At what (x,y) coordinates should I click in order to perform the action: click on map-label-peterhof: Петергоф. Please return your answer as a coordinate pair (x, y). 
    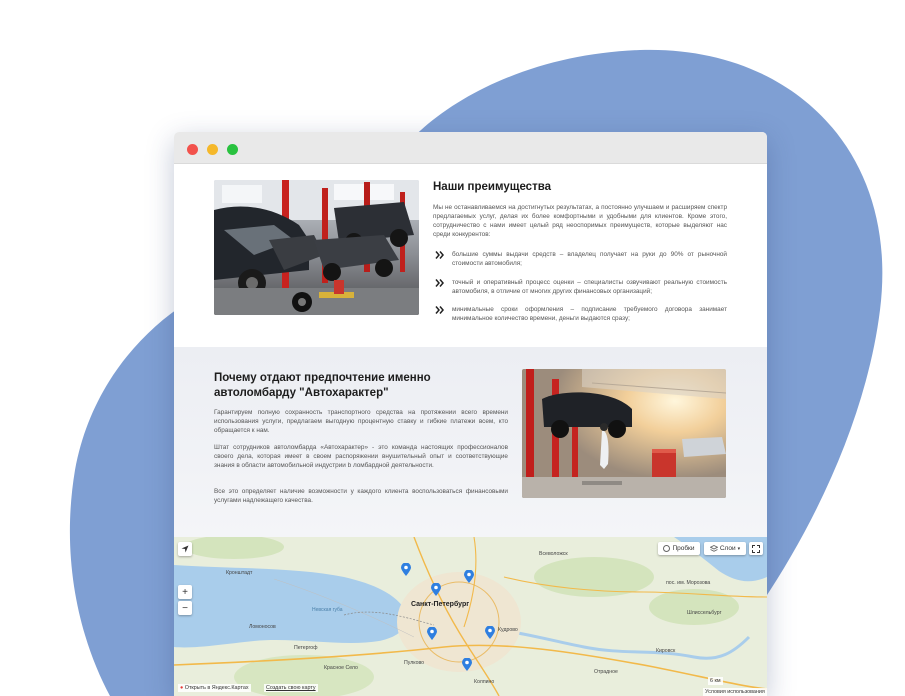
    Looking at the image, I should click on (306, 648).